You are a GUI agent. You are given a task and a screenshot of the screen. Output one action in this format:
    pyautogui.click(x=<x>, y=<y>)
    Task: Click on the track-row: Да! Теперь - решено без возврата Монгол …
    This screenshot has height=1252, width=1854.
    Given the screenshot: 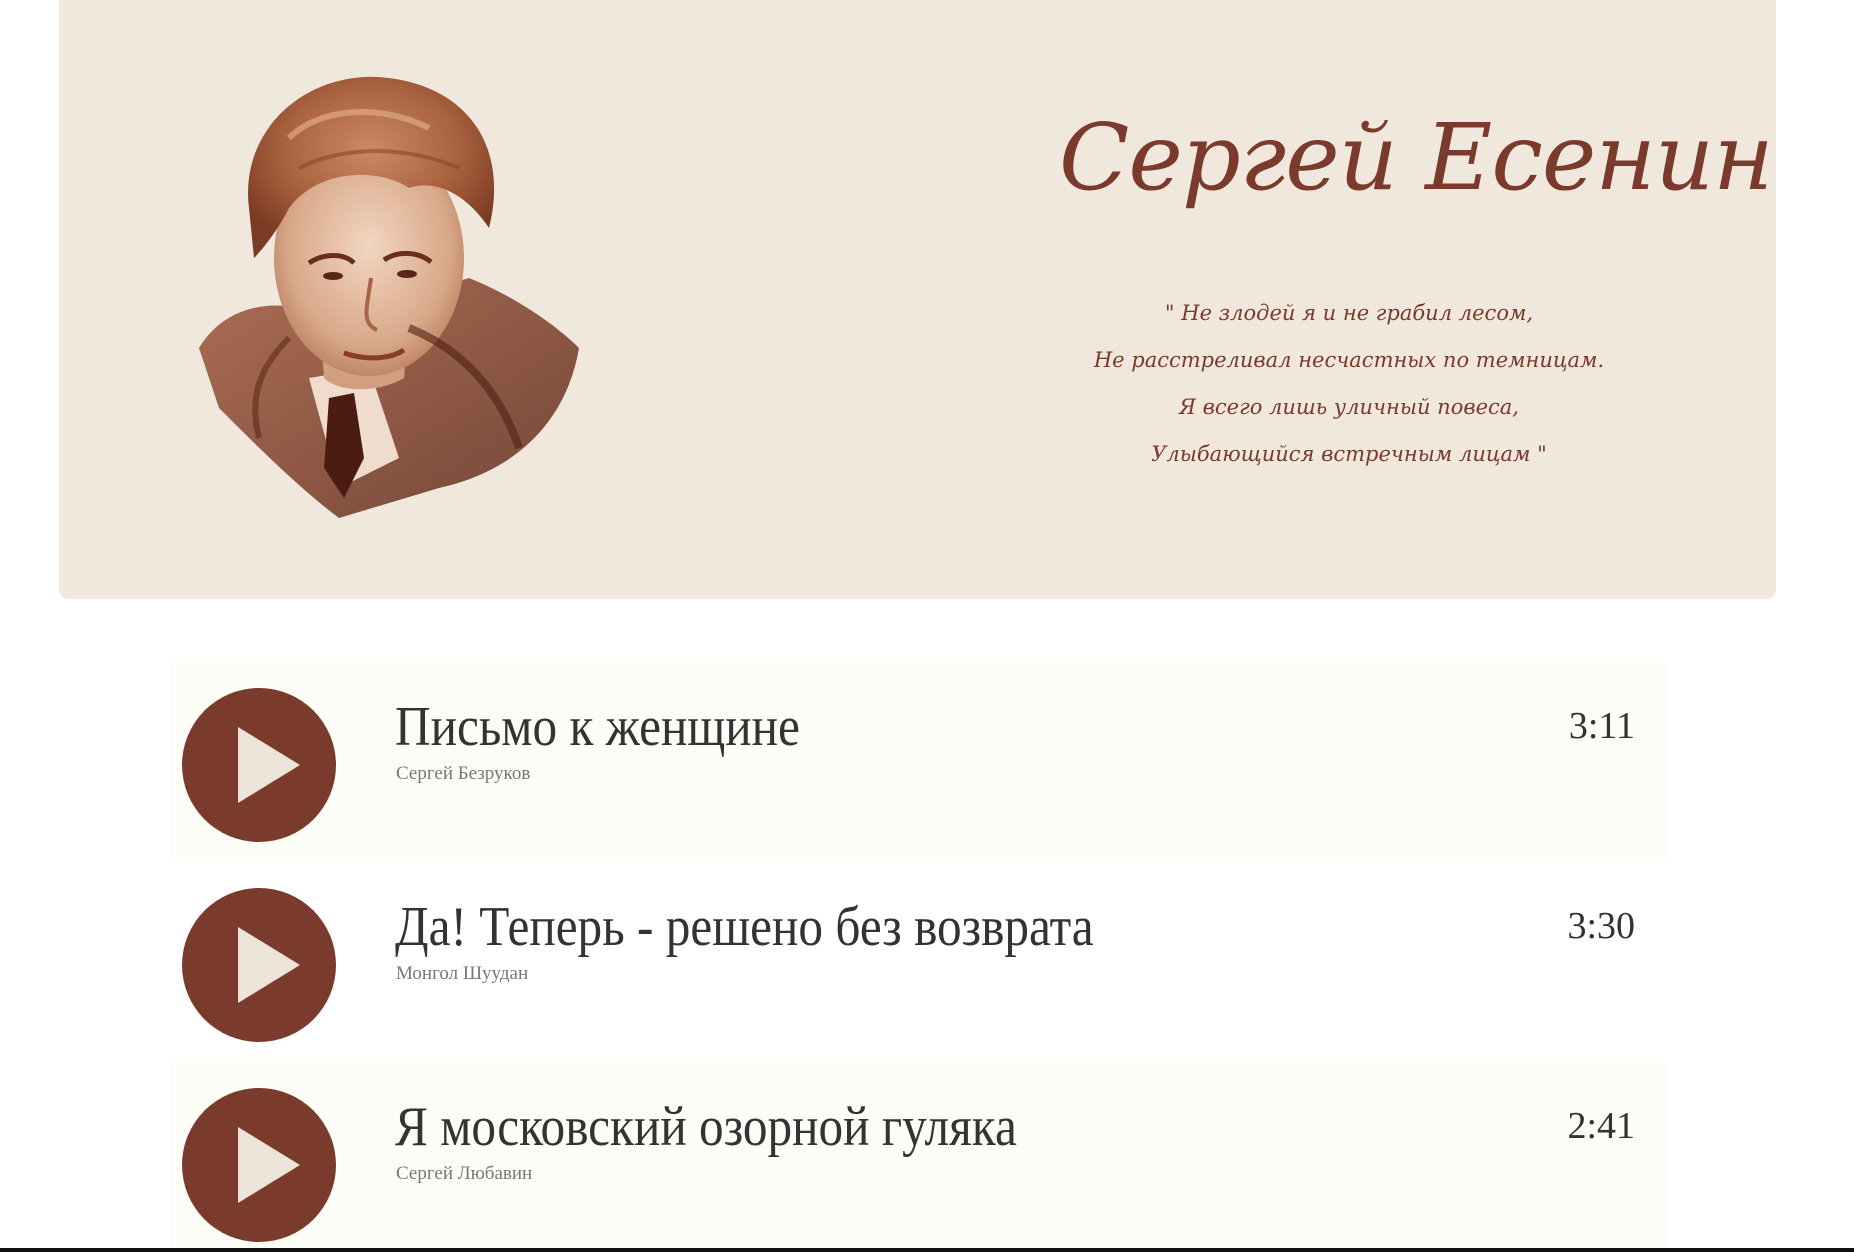 What is the action you would take?
    pyautogui.click(x=917, y=962)
    